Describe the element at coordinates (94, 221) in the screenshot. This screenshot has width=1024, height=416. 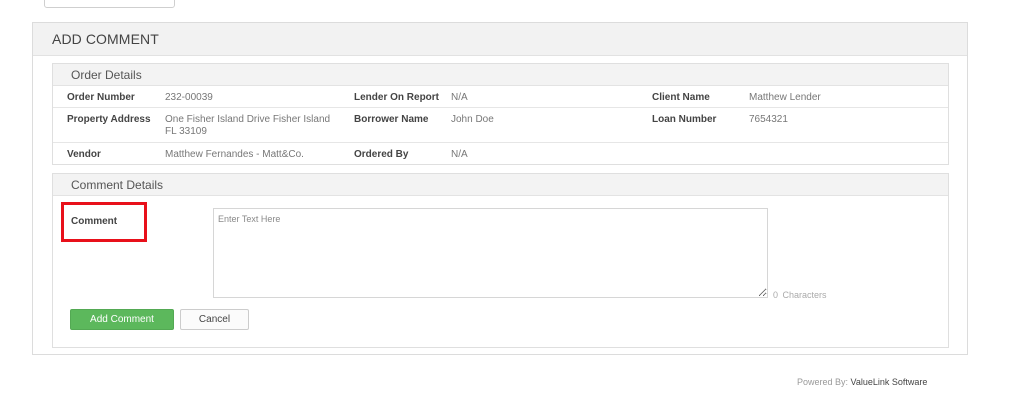
I see `comment-label: Comment` at that location.